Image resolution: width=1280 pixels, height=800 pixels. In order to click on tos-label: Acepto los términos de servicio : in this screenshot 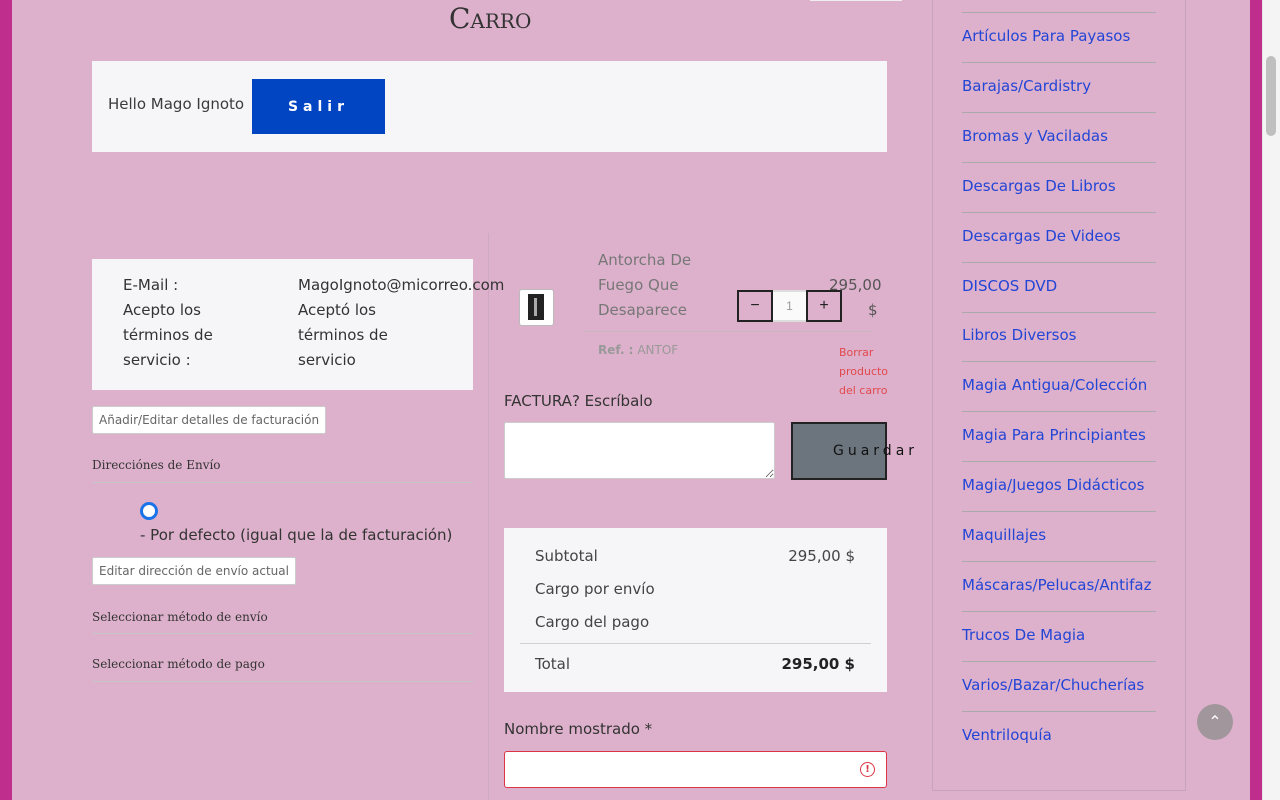, I will do `click(168, 335)`.